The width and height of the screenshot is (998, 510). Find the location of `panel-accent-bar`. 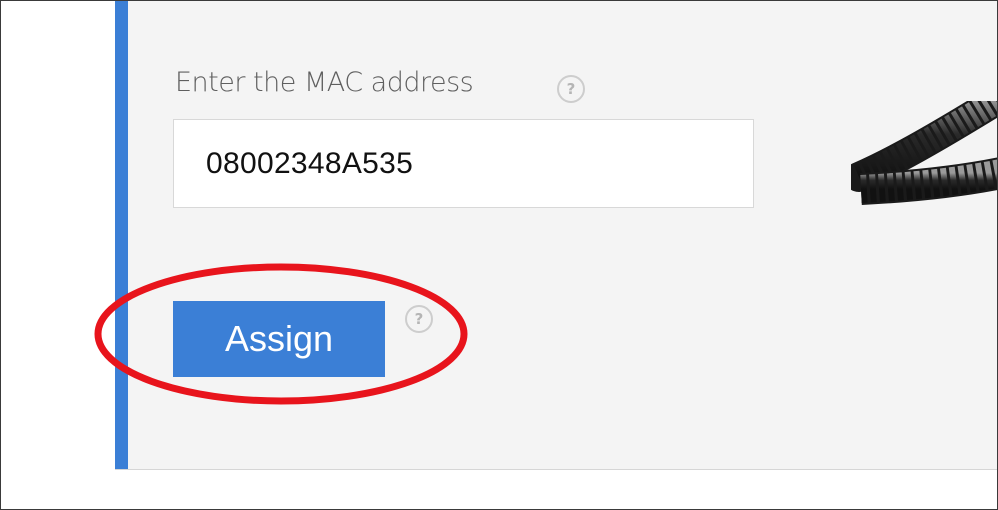

panel-accent-bar is located at coordinates (121, 235).